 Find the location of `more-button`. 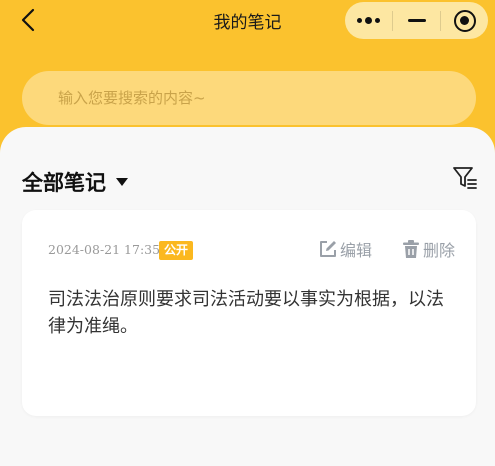

more-button is located at coordinates (368, 20).